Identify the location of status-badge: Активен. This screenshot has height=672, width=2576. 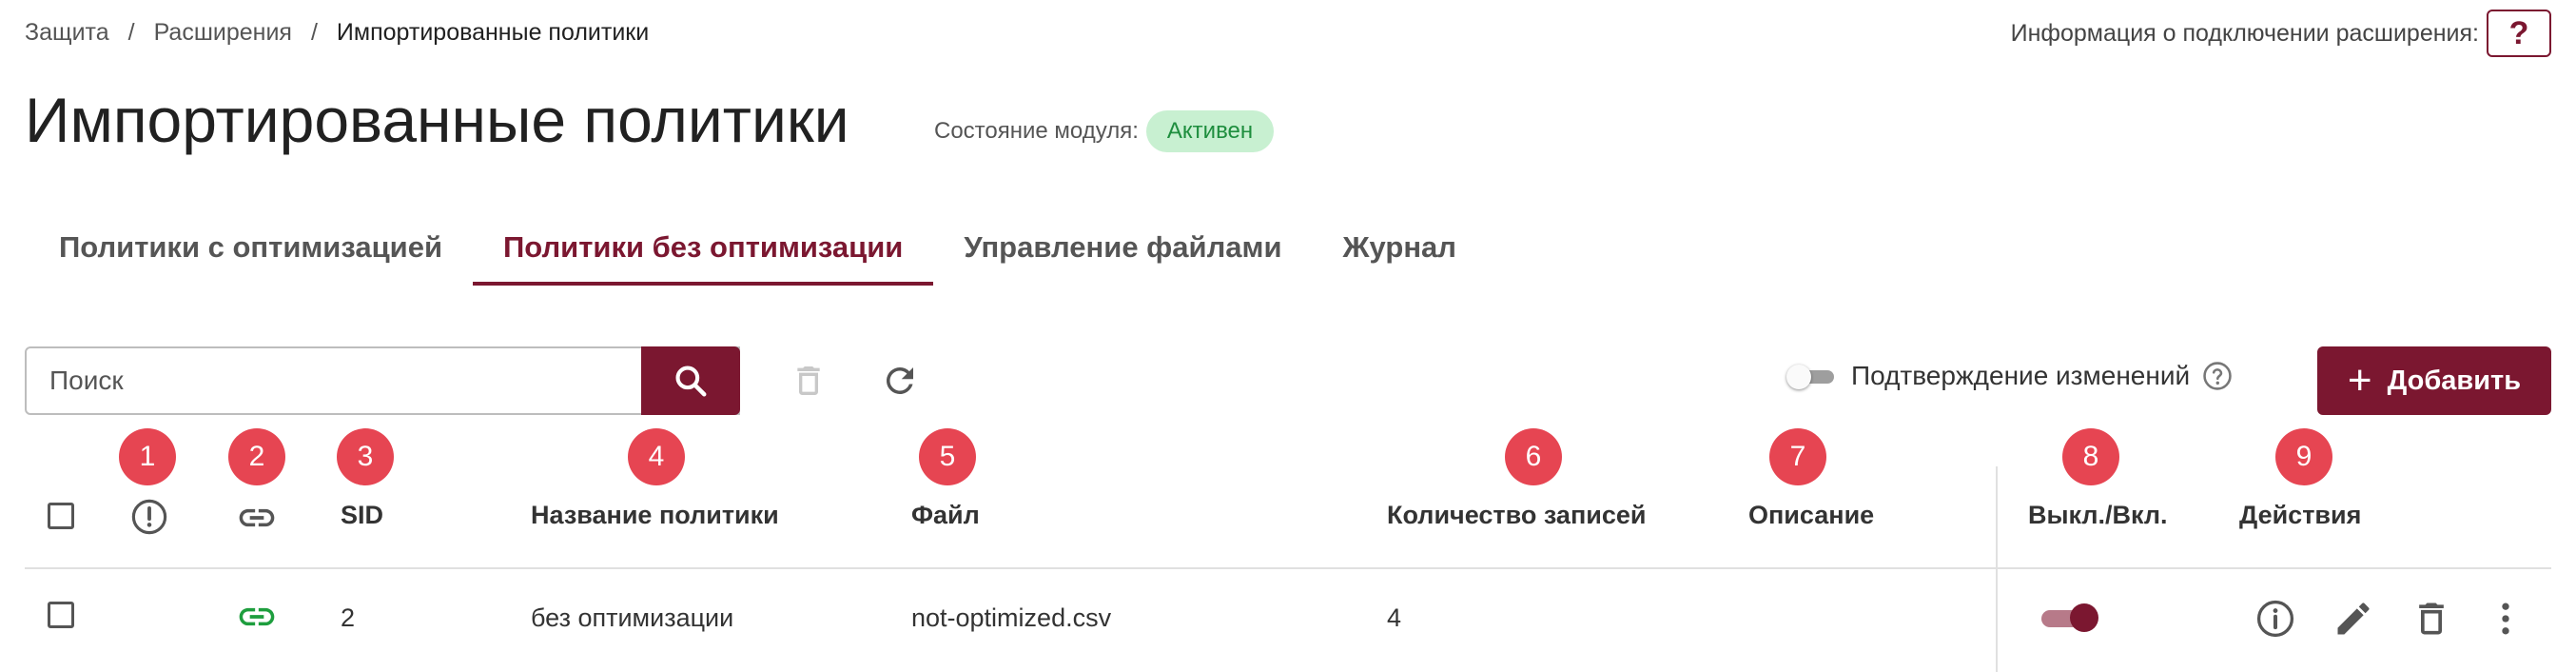
(1210, 131).